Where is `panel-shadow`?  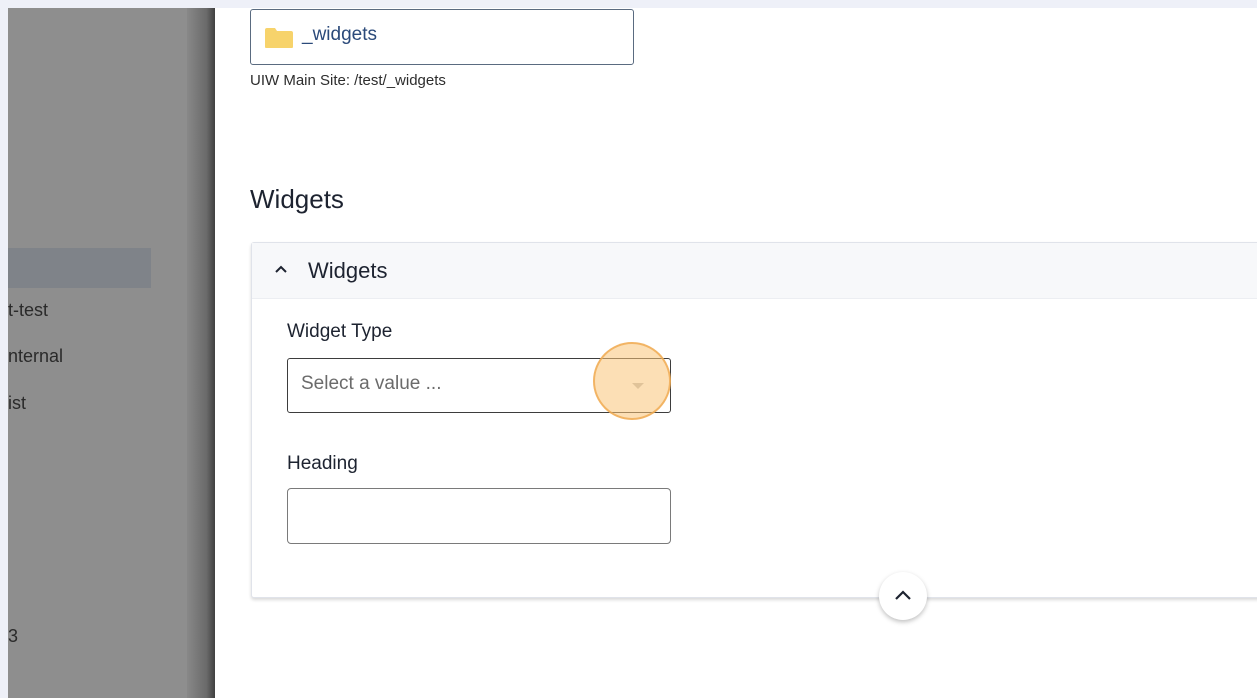 panel-shadow is located at coordinates (201, 353).